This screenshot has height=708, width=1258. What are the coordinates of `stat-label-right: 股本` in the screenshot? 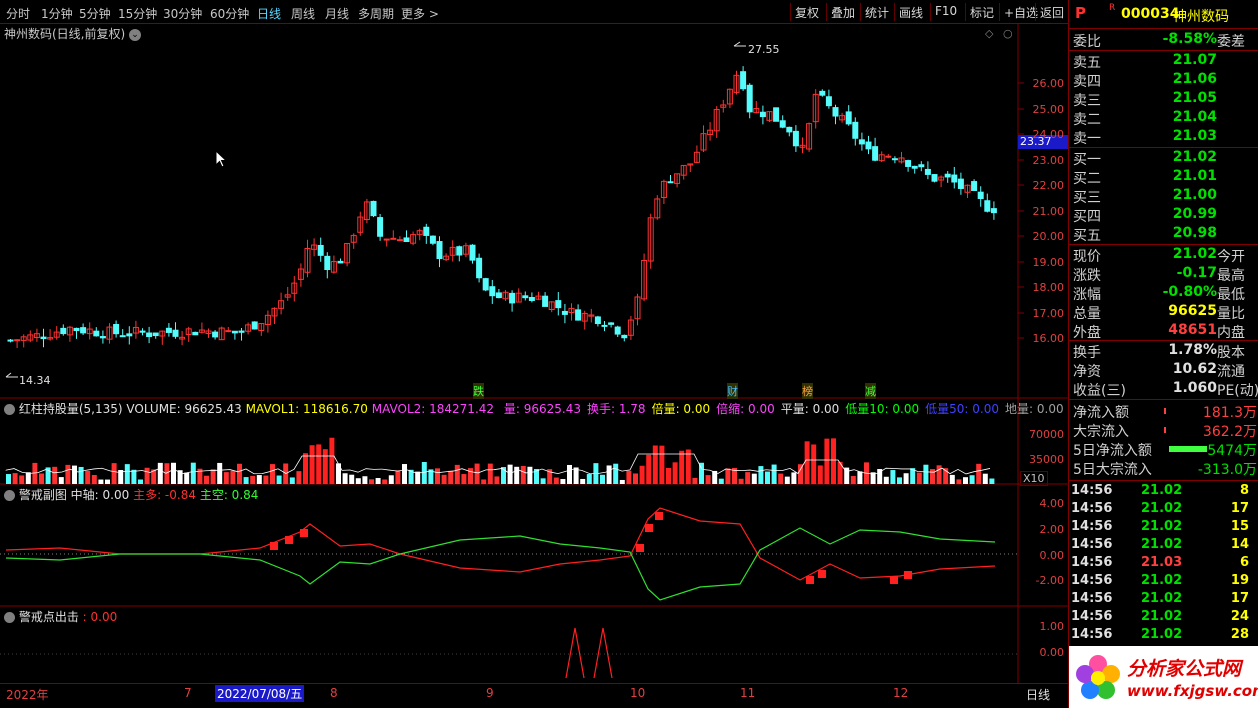 It's located at (1231, 353).